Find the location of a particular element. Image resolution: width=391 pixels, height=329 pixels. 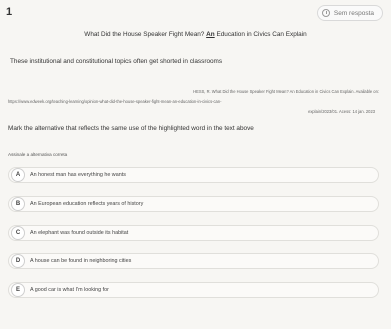

reference-line-3: explain/2023/01. Acess: 14 jan. 2023 is located at coordinates (341, 111).